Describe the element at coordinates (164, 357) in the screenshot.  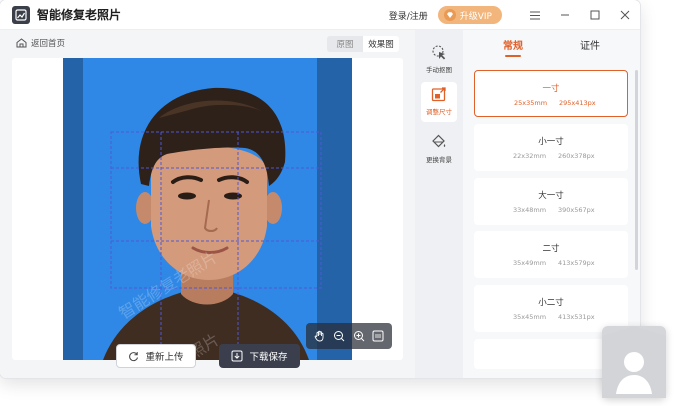
I see `reupload-label: 重新上传` at that location.